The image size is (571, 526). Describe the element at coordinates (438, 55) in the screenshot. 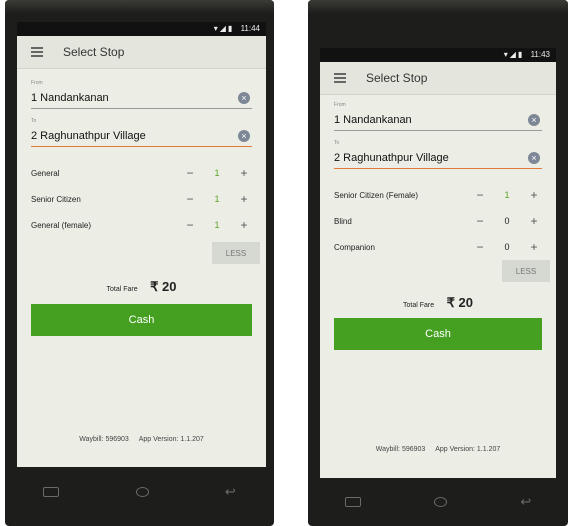

I see `status-bar: ▾◢▮ 11:43` at that location.